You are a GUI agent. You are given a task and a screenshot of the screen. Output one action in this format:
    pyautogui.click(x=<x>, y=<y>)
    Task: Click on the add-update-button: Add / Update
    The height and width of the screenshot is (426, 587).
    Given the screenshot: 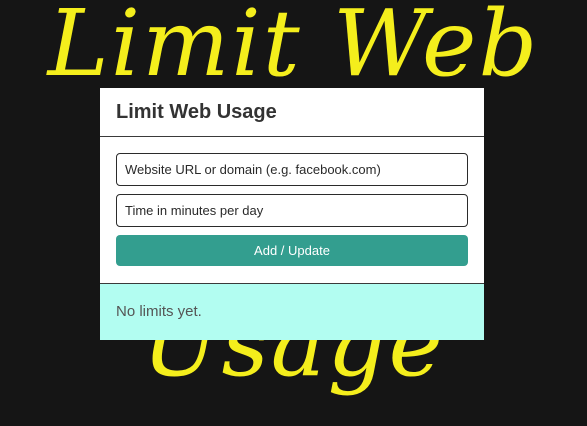 What is the action you would take?
    pyautogui.click(x=292, y=250)
    